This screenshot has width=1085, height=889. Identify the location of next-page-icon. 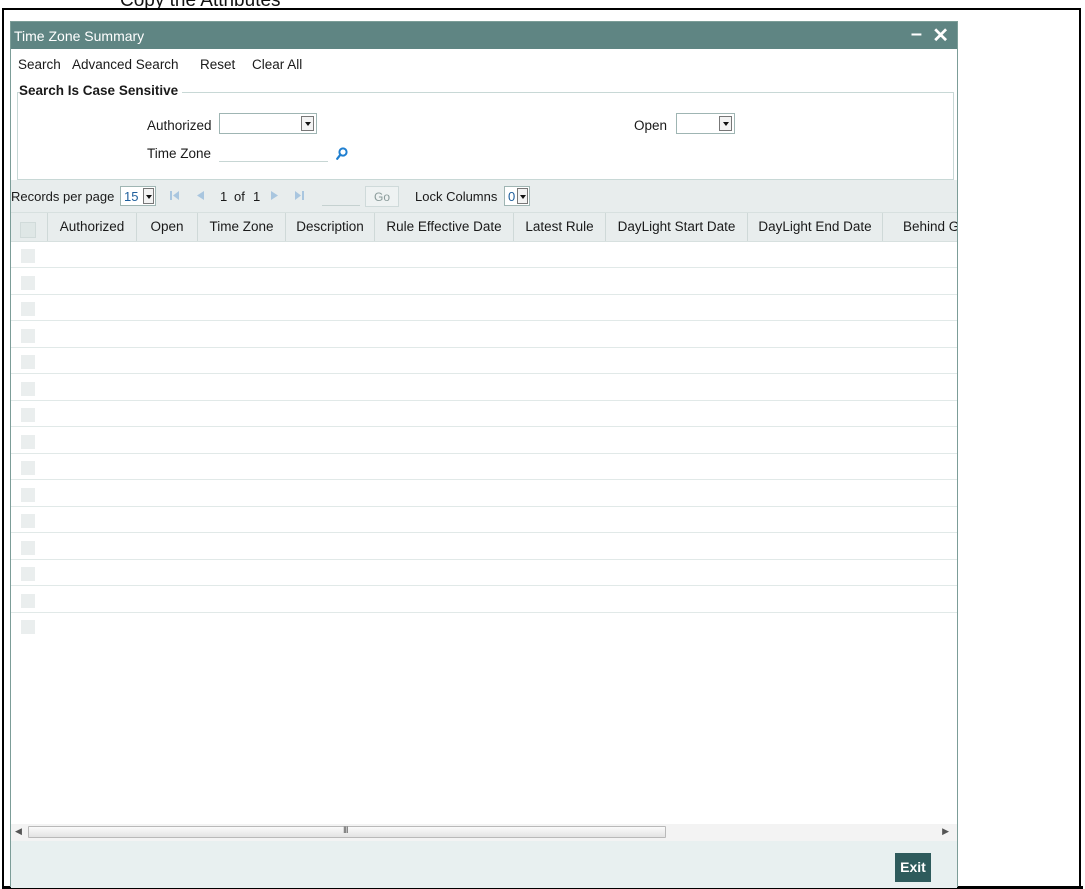
(274, 195).